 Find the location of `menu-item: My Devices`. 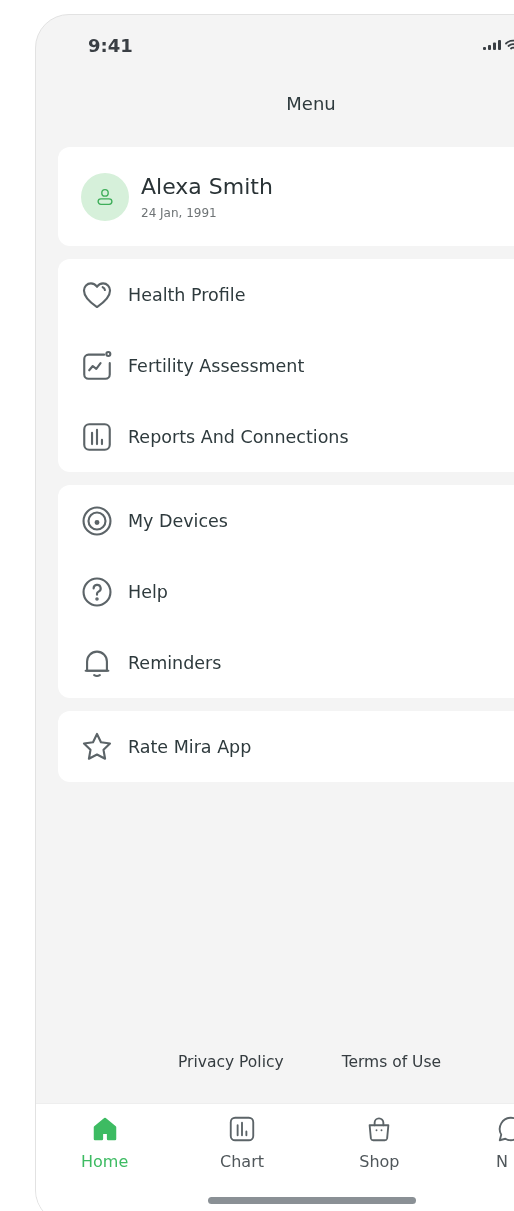

menu-item: My Devices is located at coordinates (286, 520).